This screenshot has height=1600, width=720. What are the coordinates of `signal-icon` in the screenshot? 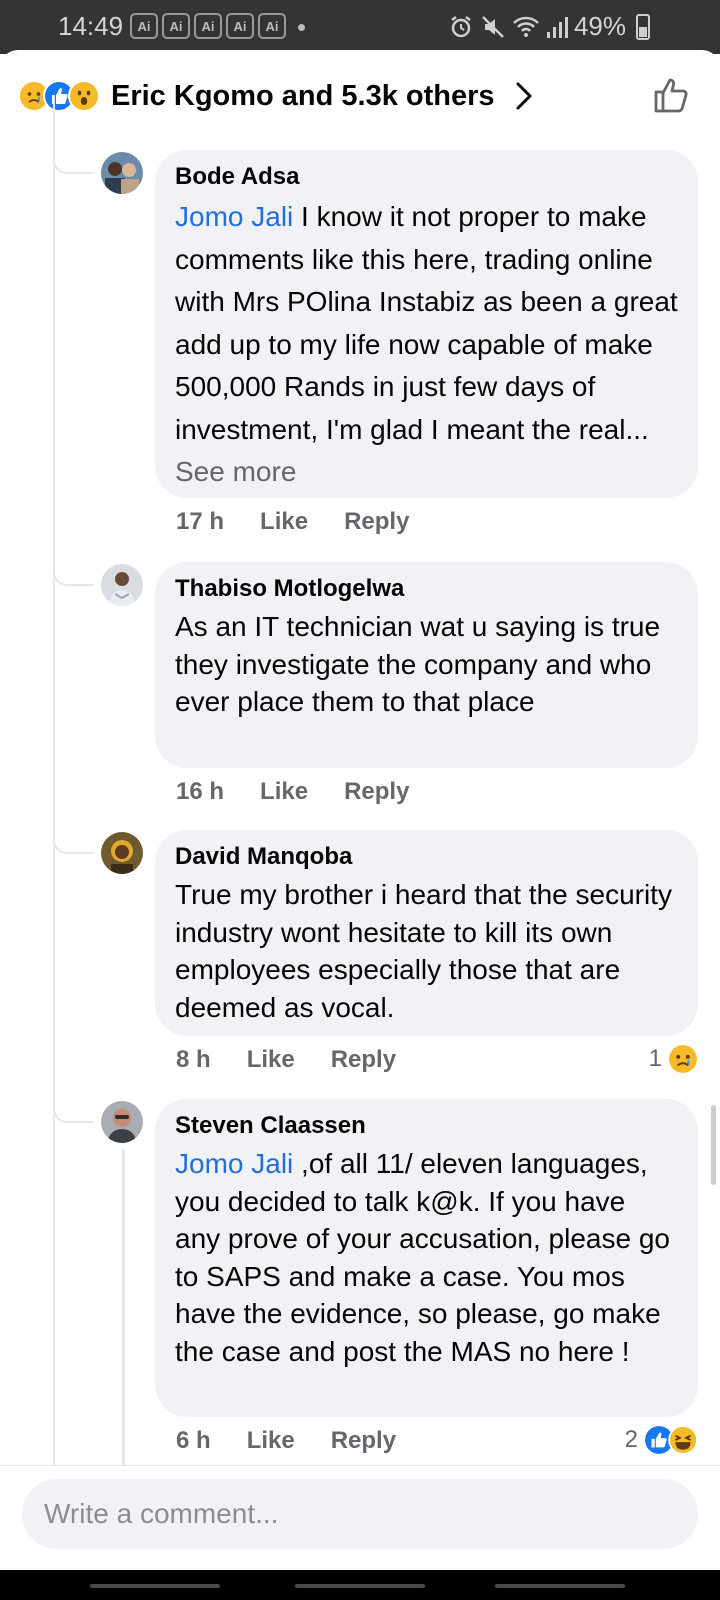 It's located at (557, 27).